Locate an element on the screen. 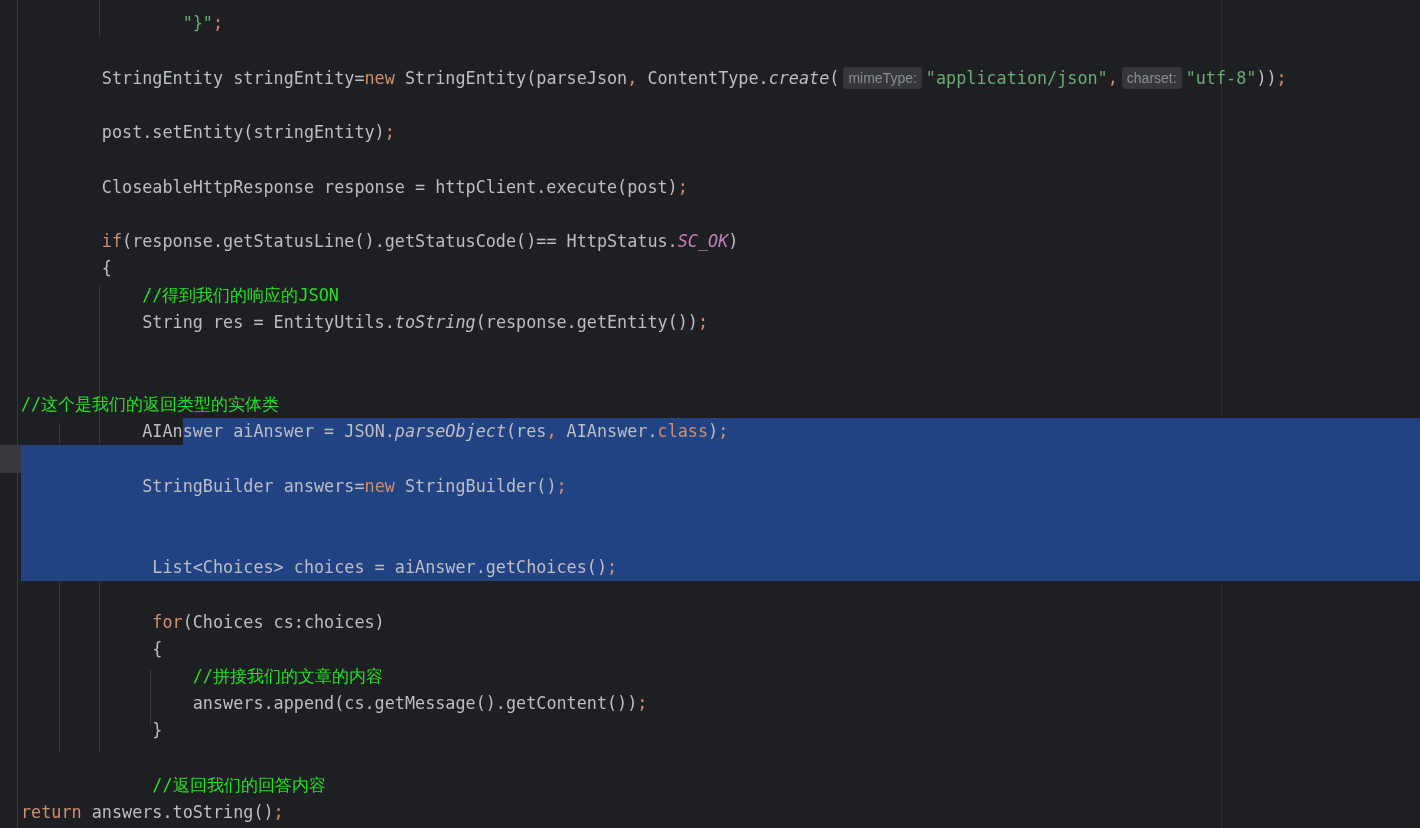 This screenshot has height=828, width=1420. code-line: CloseableHttpResponse response = httpClient.execute(post); is located at coordinates (394, 187).